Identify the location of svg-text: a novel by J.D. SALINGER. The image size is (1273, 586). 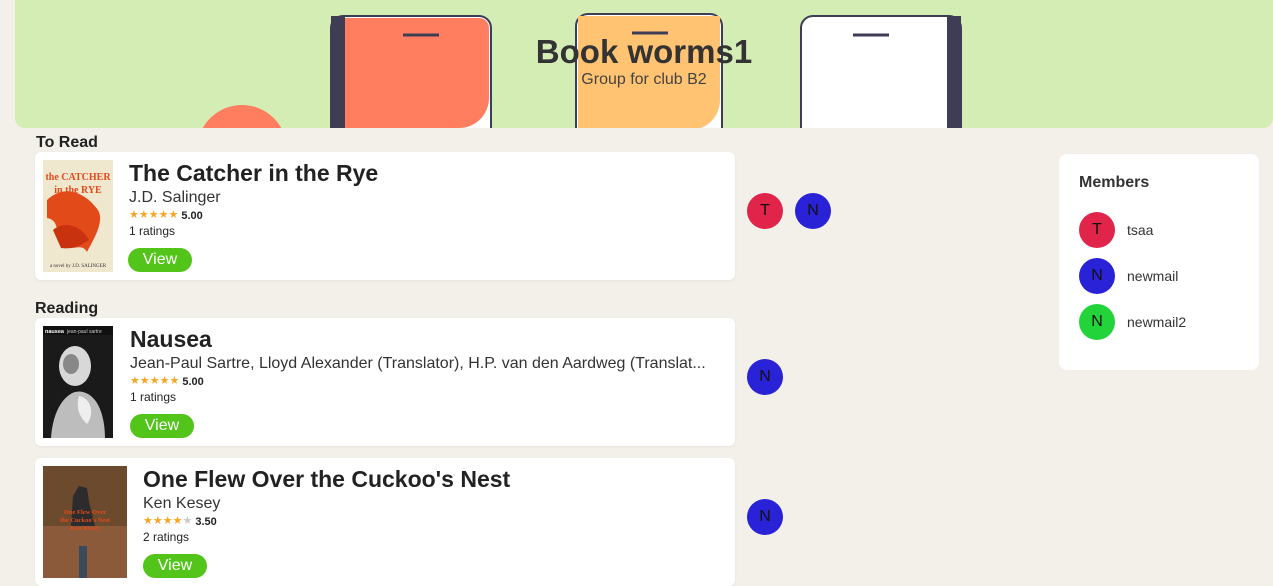
(78, 266).